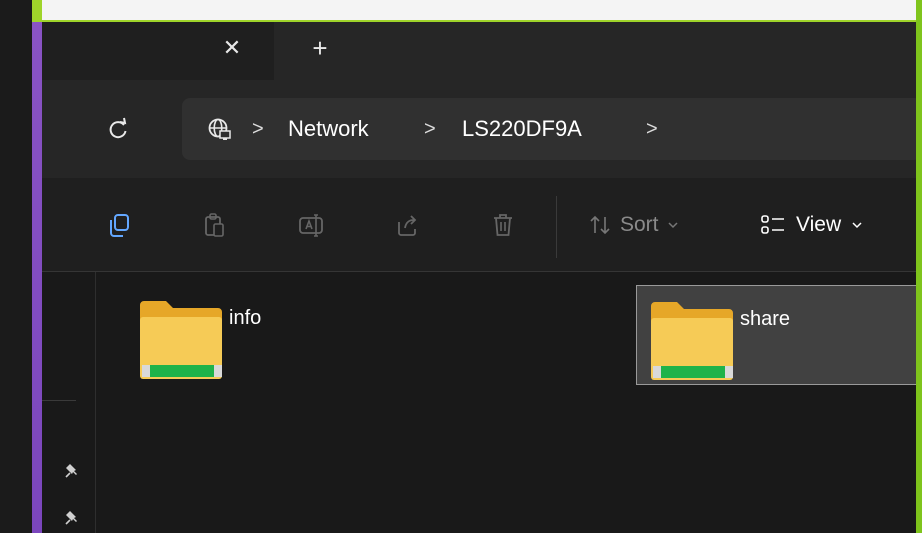 This screenshot has width=922, height=533. I want to click on address-bar: > Network > LS220DF9A >, so click(549, 129).